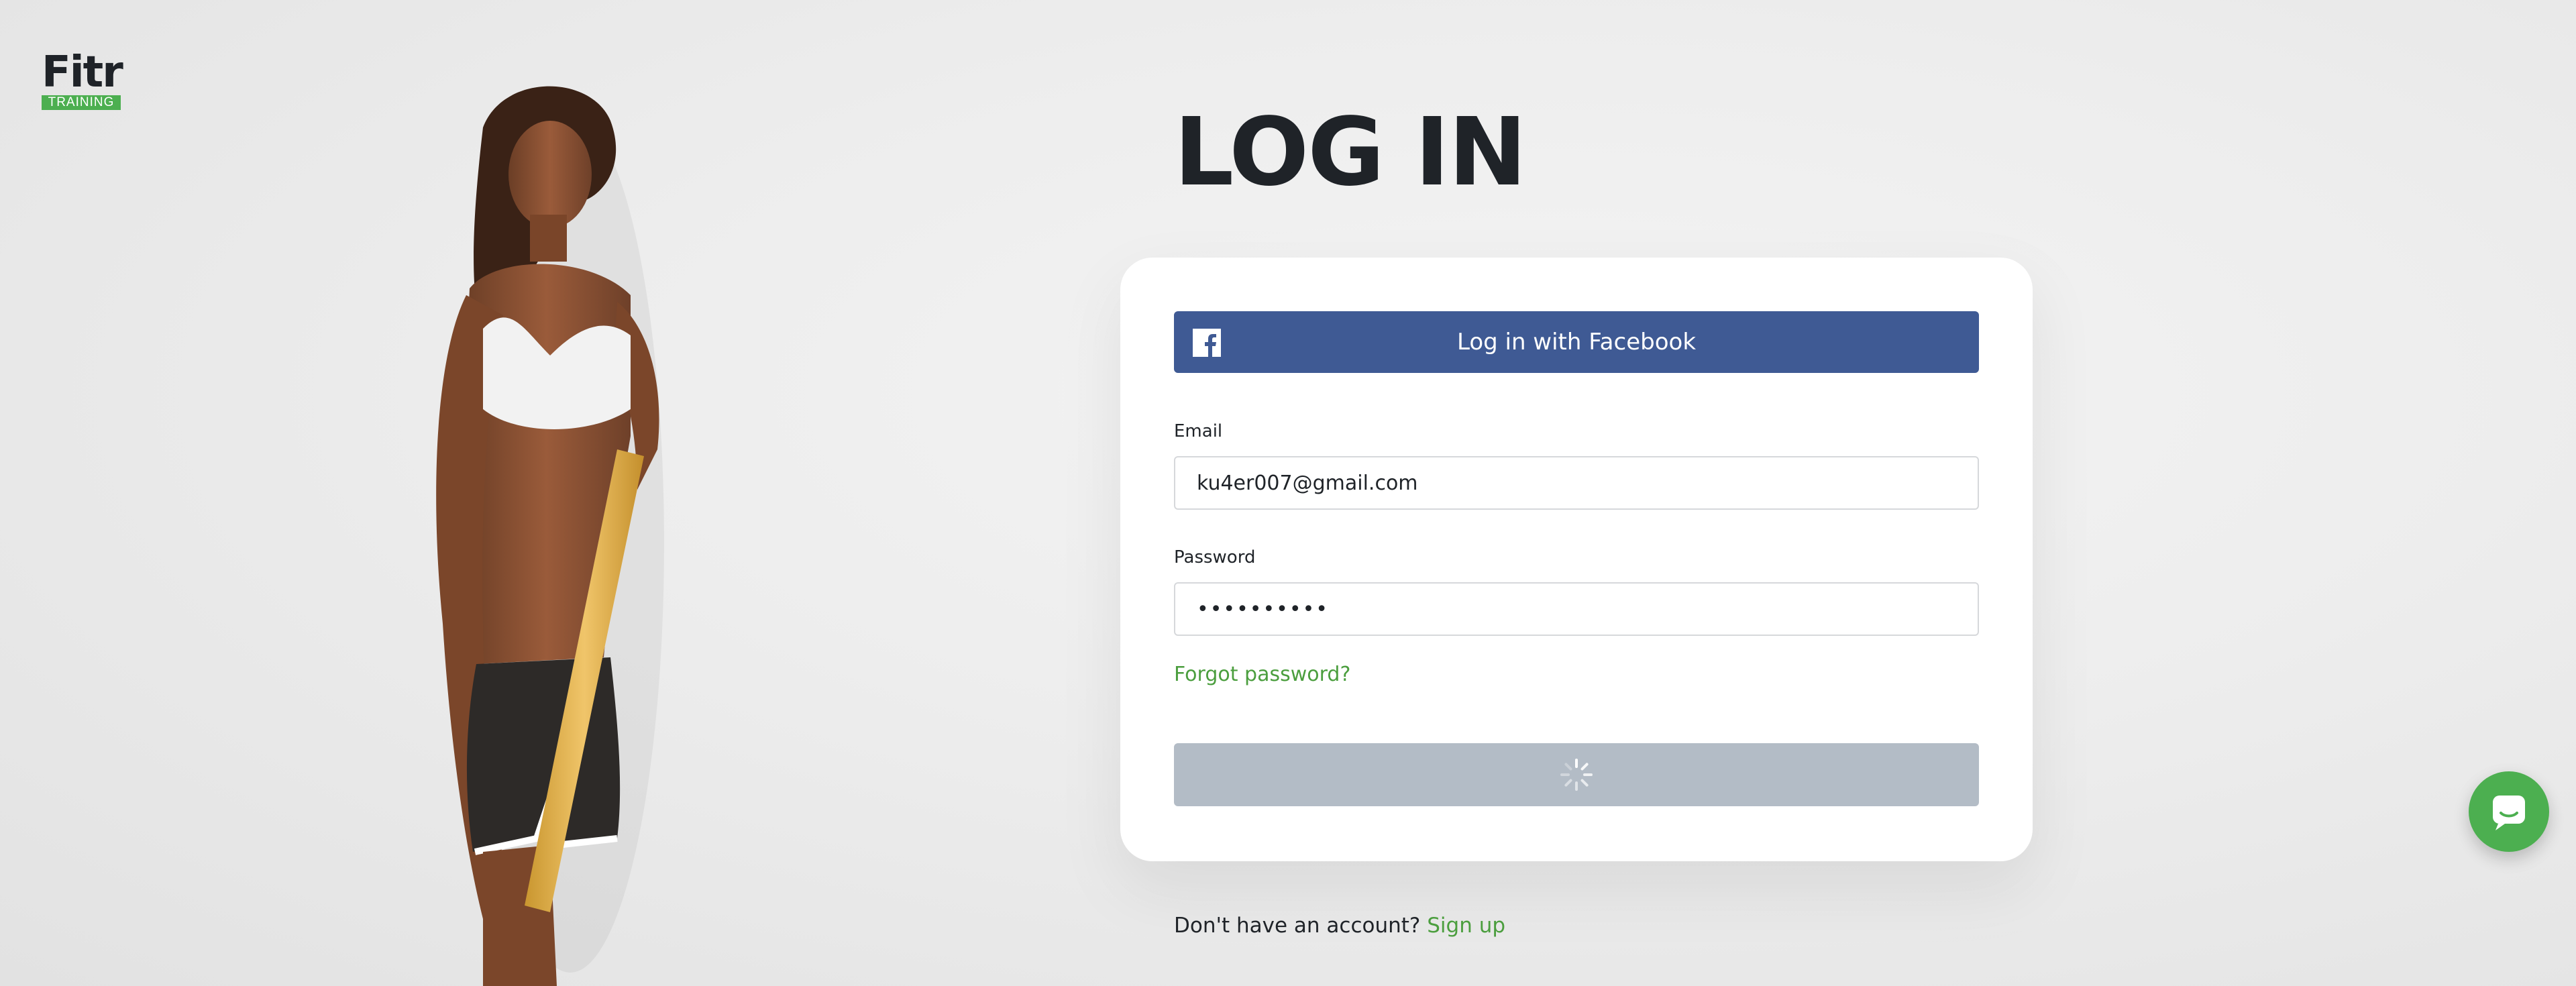  I want to click on facebook-login-button: Log in with Facebook, so click(1576, 342).